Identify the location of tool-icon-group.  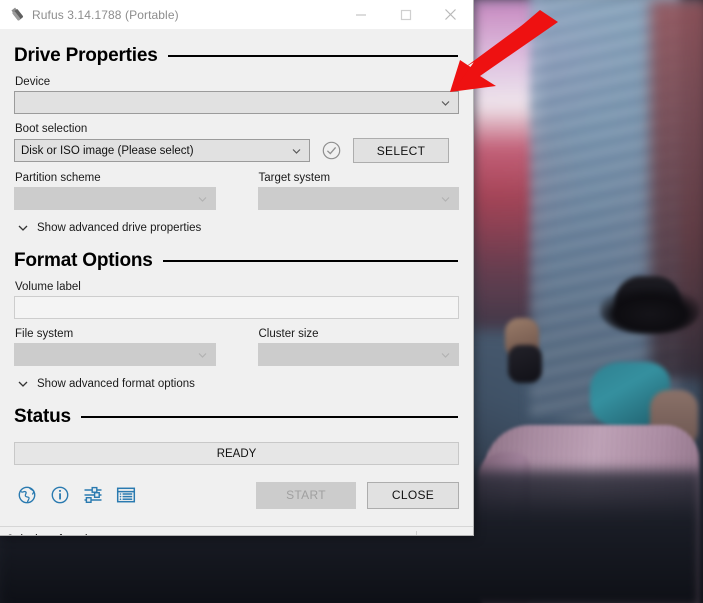
(76, 495).